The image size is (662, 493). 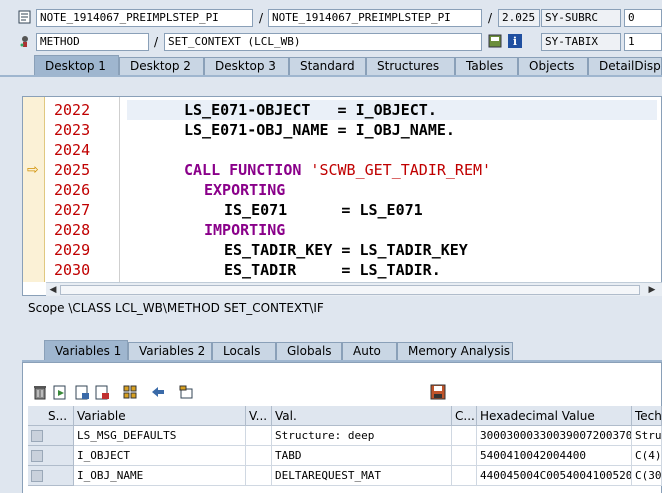 What do you see at coordinates (362, 436) in the screenshot?
I see `table-cell-value: Structure: deep` at bounding box center [362, 436].